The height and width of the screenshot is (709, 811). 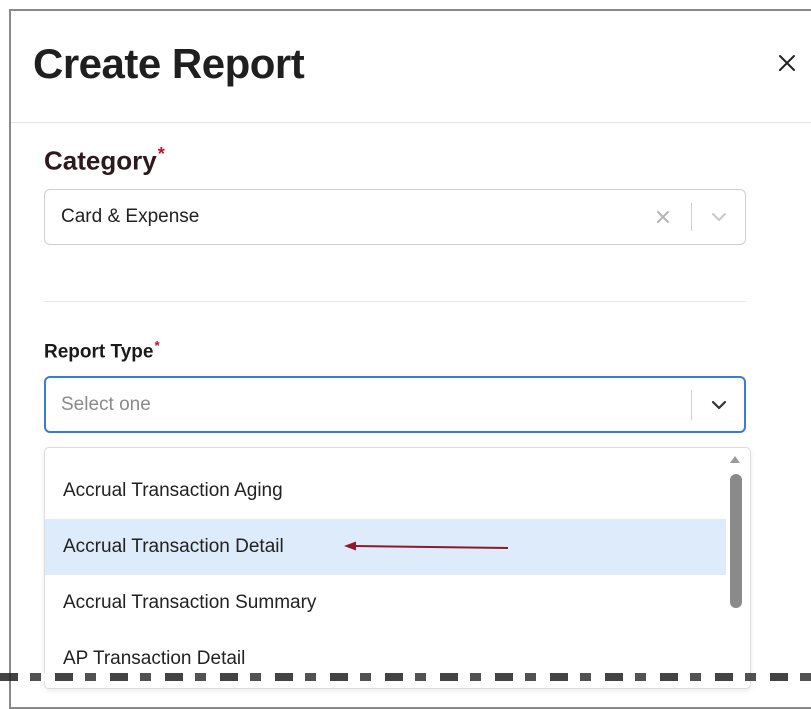 What do you see at coordinates (173, 546) in the screenshot?
I see `option-label: Accrual Transaction Detail` at bounding box center [173, 546].